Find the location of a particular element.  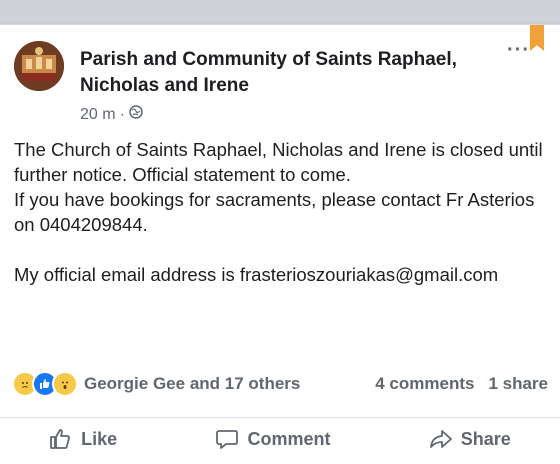

bookmark-icon is located at coordinates (537, 38).